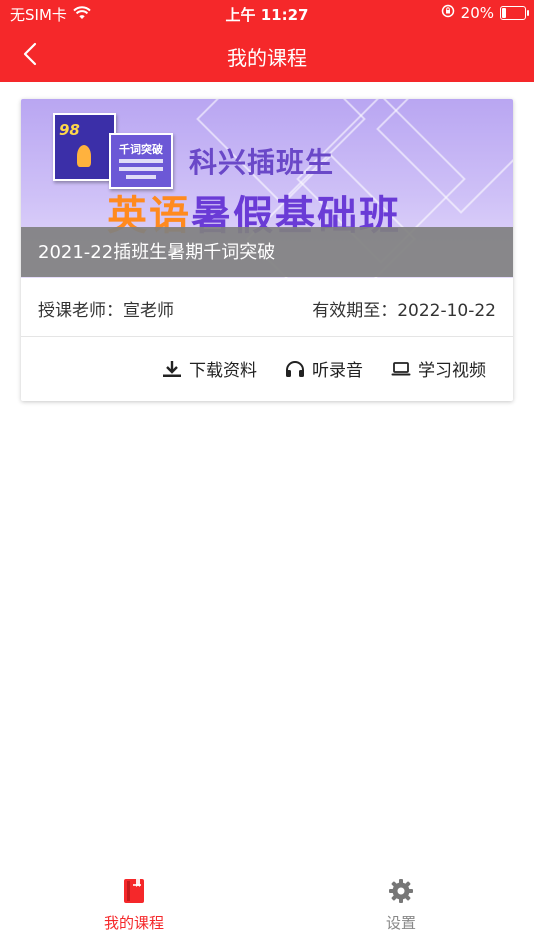 The width and height of the screenshot is (534, 950). I want to click on nav-bar: 我的课程, so click(267, 55).